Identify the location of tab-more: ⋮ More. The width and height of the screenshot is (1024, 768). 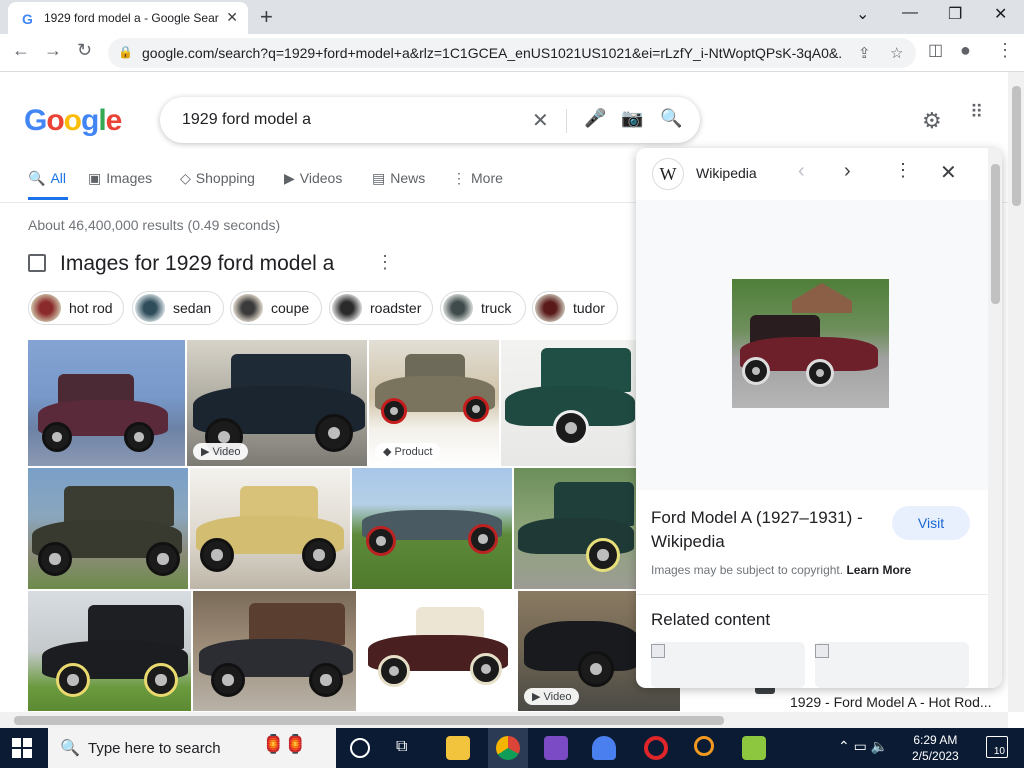
(477, 178).